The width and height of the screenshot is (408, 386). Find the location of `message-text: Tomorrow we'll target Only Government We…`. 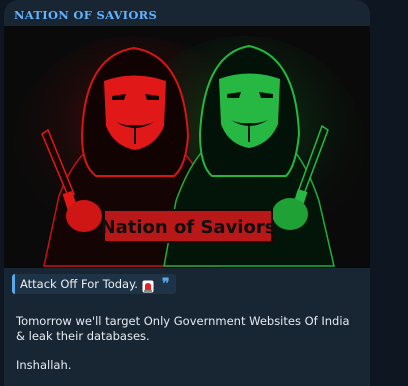

message-text: Tomorrow we'll target Only Government We… is located at coordinates (189, 343).